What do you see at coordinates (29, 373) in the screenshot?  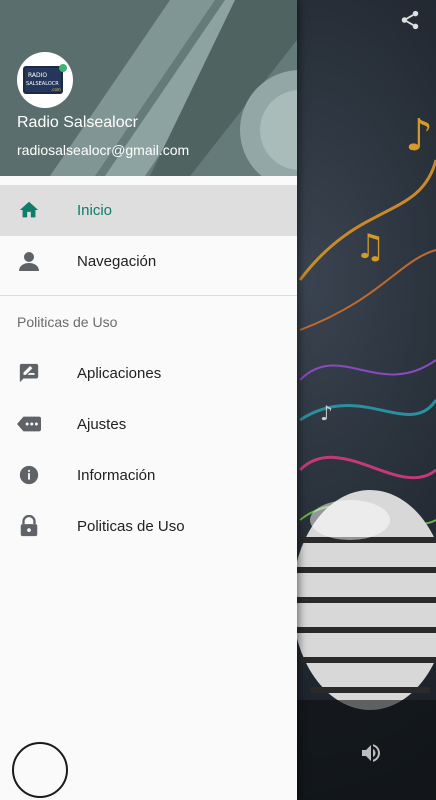 I see `rate-review-icon` at bounding box center [29, 373].